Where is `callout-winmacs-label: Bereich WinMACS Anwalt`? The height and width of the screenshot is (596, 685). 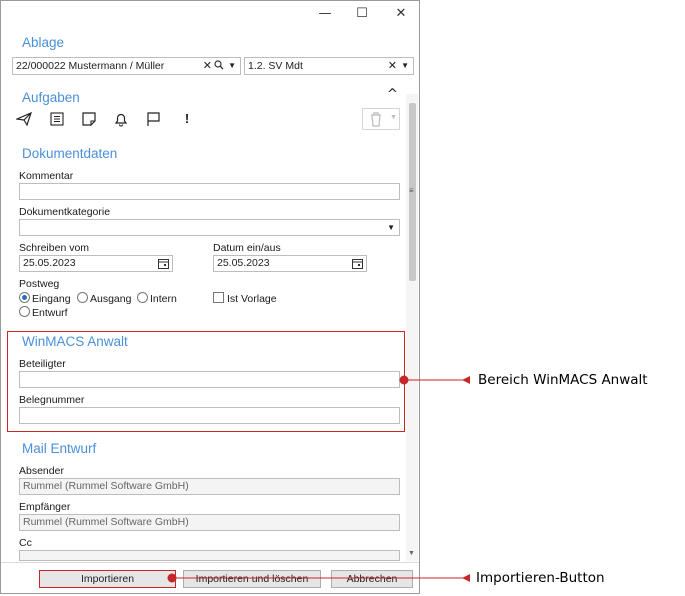 callout-winmacs-label: Bereich WinMACS Anwalt is located at coordinates (563, 380).